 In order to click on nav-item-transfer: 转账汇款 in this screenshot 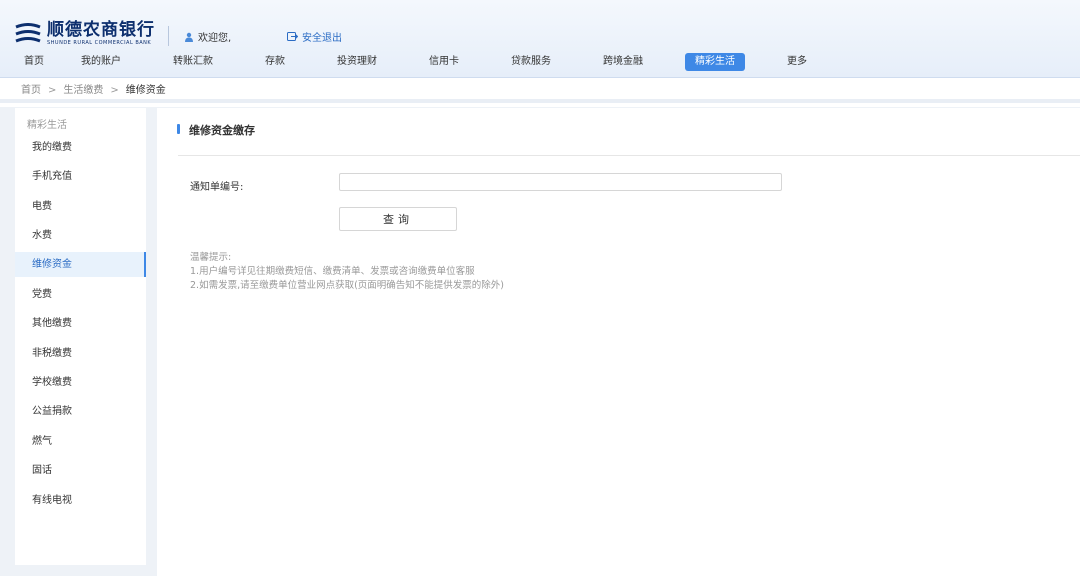, I will do `click(193, 62)`.